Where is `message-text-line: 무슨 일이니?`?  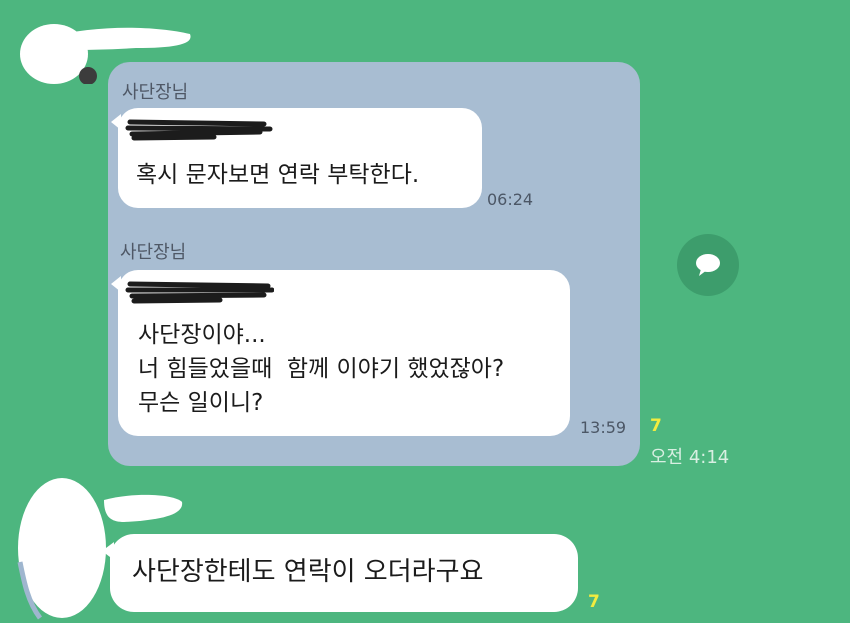
message-text-line: 무슨 일이니? is located at coordinates (201, 403).